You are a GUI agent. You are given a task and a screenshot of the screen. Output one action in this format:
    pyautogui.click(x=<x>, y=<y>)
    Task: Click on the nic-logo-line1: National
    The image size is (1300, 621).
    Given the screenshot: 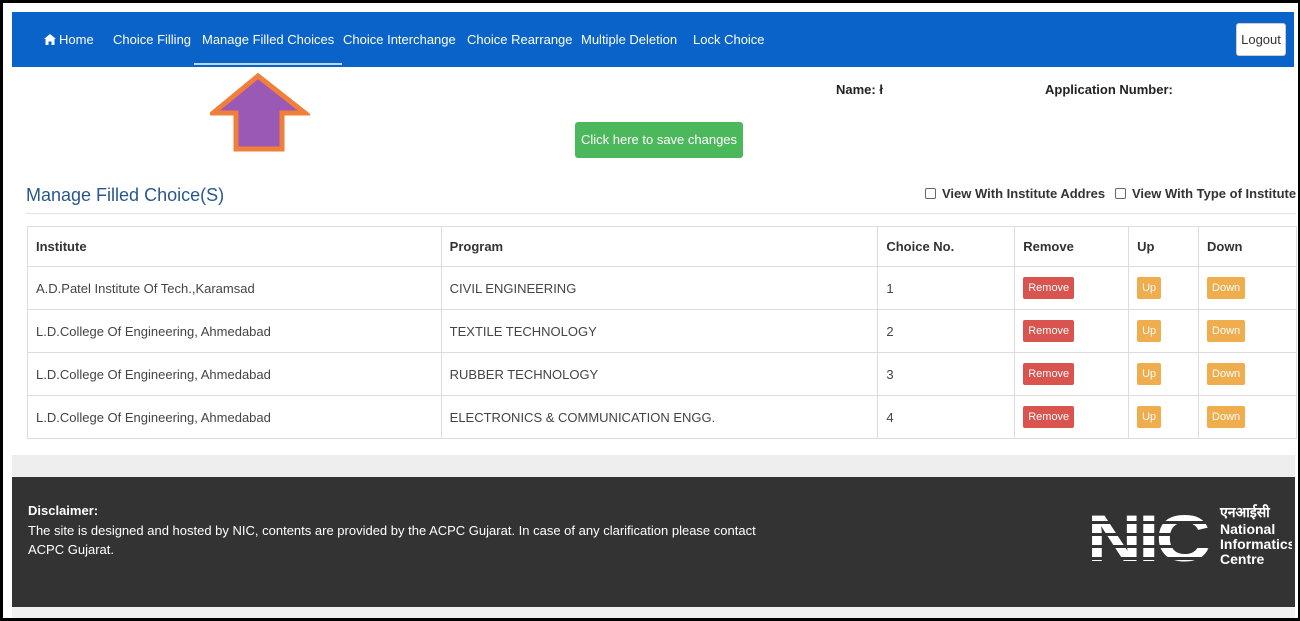 What is the action you would take?
    pyautogui.click(x=1247, y=529)
    